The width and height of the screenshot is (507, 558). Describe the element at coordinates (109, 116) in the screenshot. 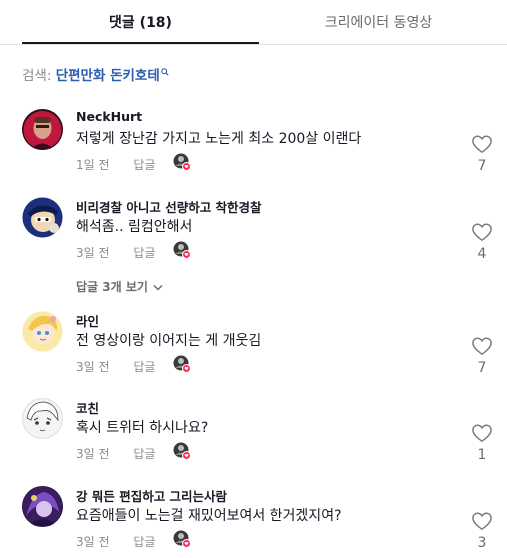

I see `comment-username: NeckHurt` at that location.